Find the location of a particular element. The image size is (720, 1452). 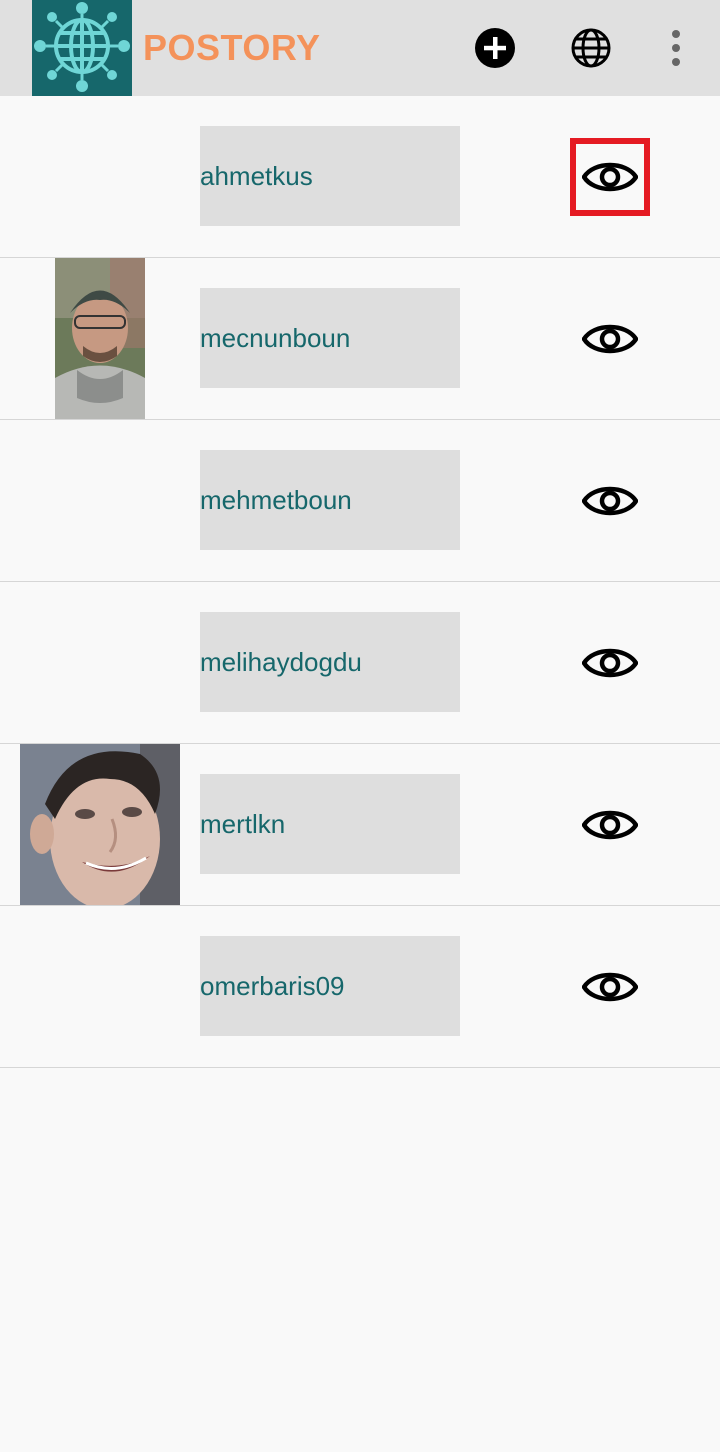

top-app-bar: POSTORY is located at coordinates (360, 48).